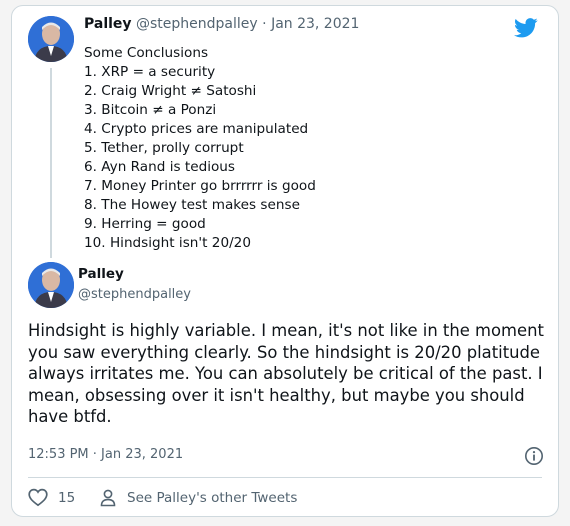 The width and height of the screenshot is (570, 526). What do you see at coordinates (170, 91) in the screenshot?
I see `tweet-line: 2. Craig Wright ≠ Satoshi` at bounding box center [170, 91].